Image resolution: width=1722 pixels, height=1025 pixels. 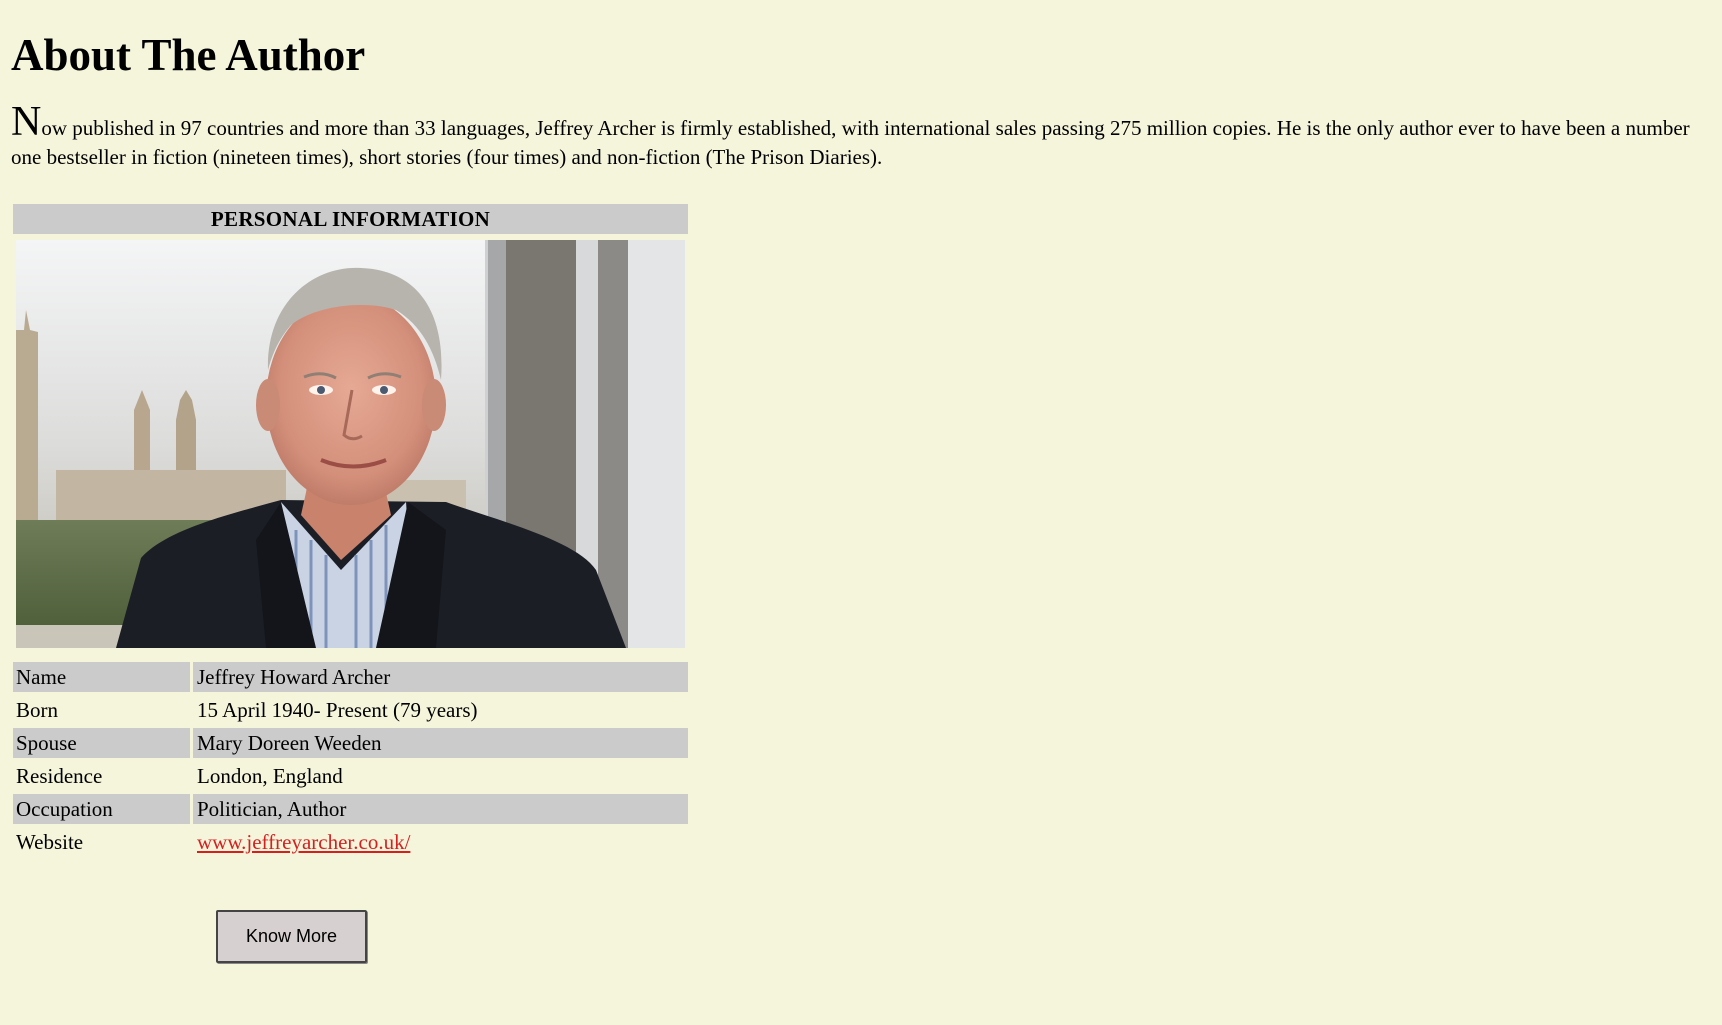 What do you see at coordinates (101, 677) in the screenshot?
I see `info-label: Name` at bounding box center [101, 677].